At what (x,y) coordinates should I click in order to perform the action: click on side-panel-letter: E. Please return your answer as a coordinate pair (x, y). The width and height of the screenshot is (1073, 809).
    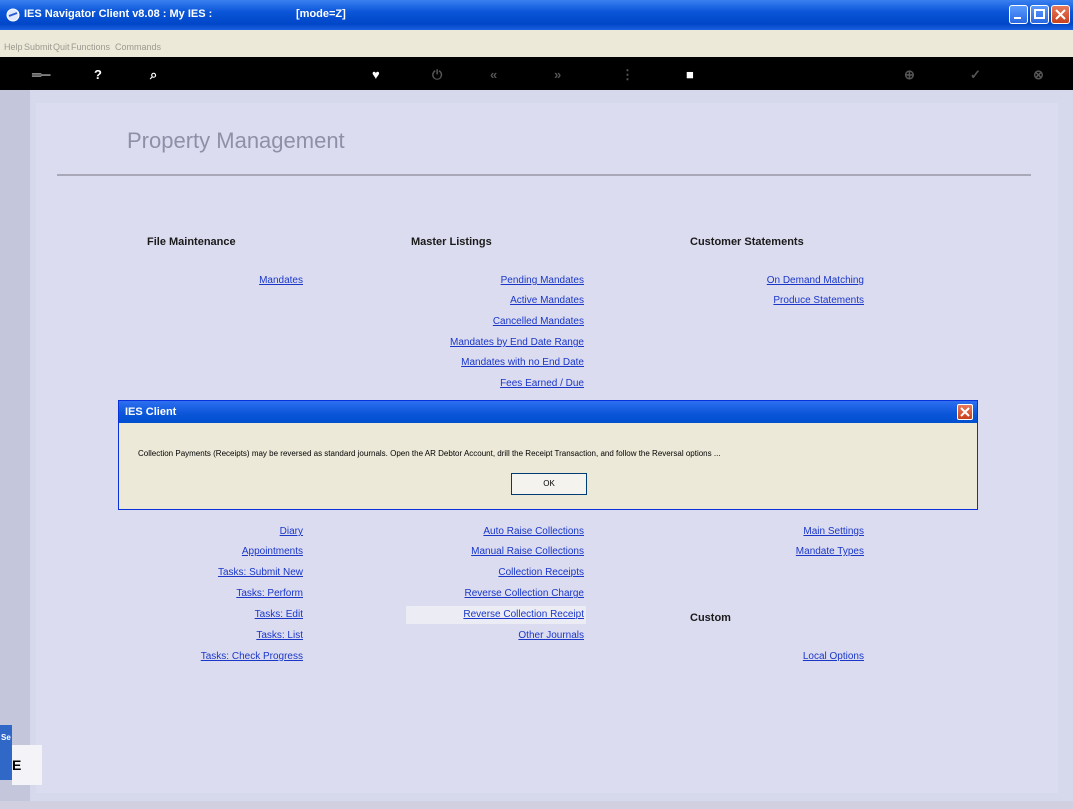
    Looking at the image, I should click on (17, 765).